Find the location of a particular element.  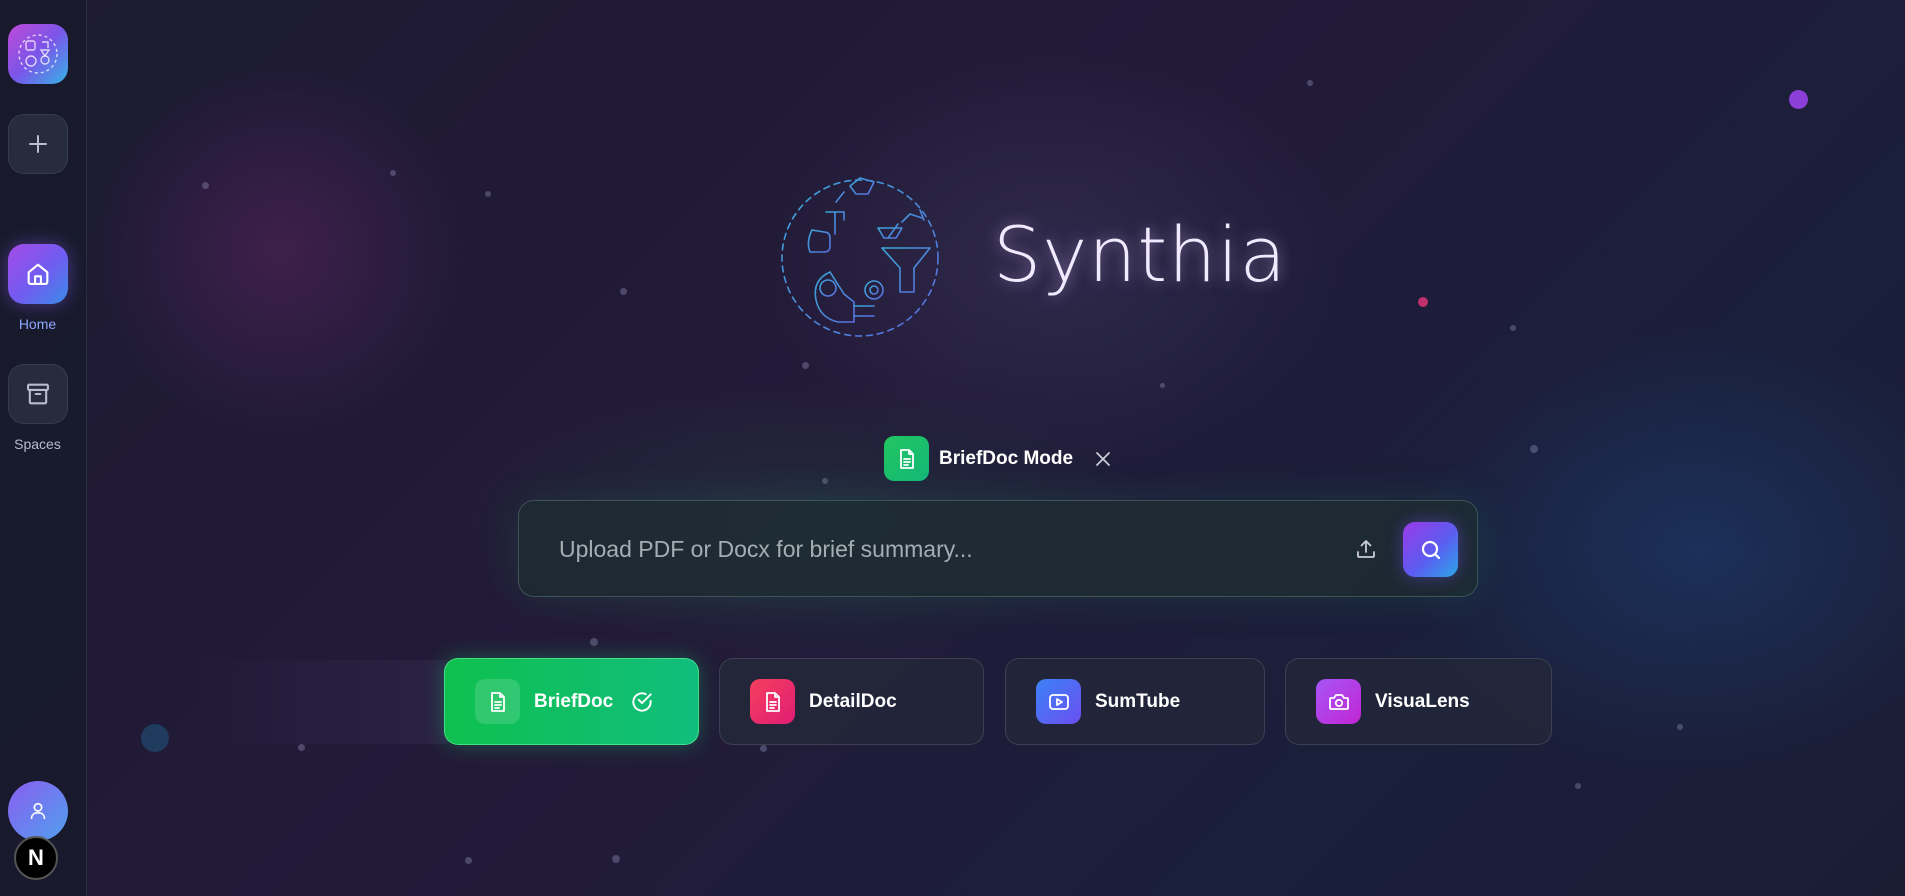

mode-card-label: SumTube is located at coordinates (1138, 701).